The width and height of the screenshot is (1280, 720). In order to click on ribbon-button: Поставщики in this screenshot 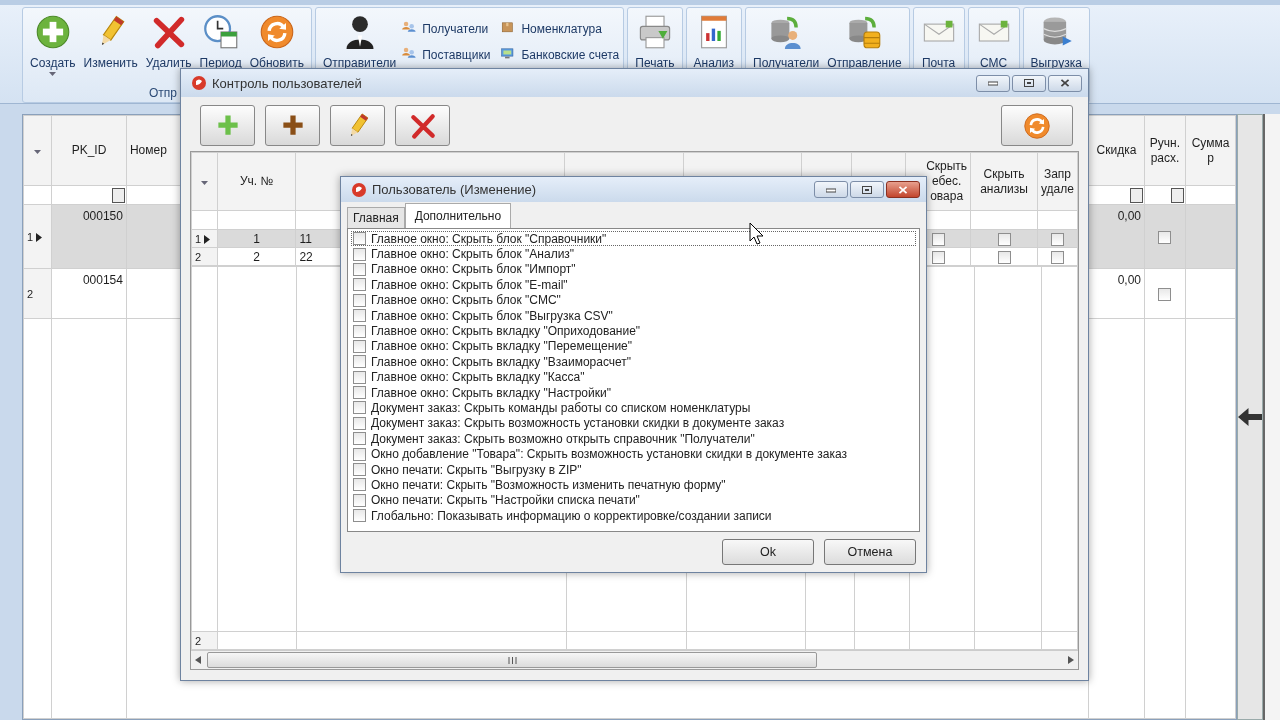, I will do `click(446, 54)`.